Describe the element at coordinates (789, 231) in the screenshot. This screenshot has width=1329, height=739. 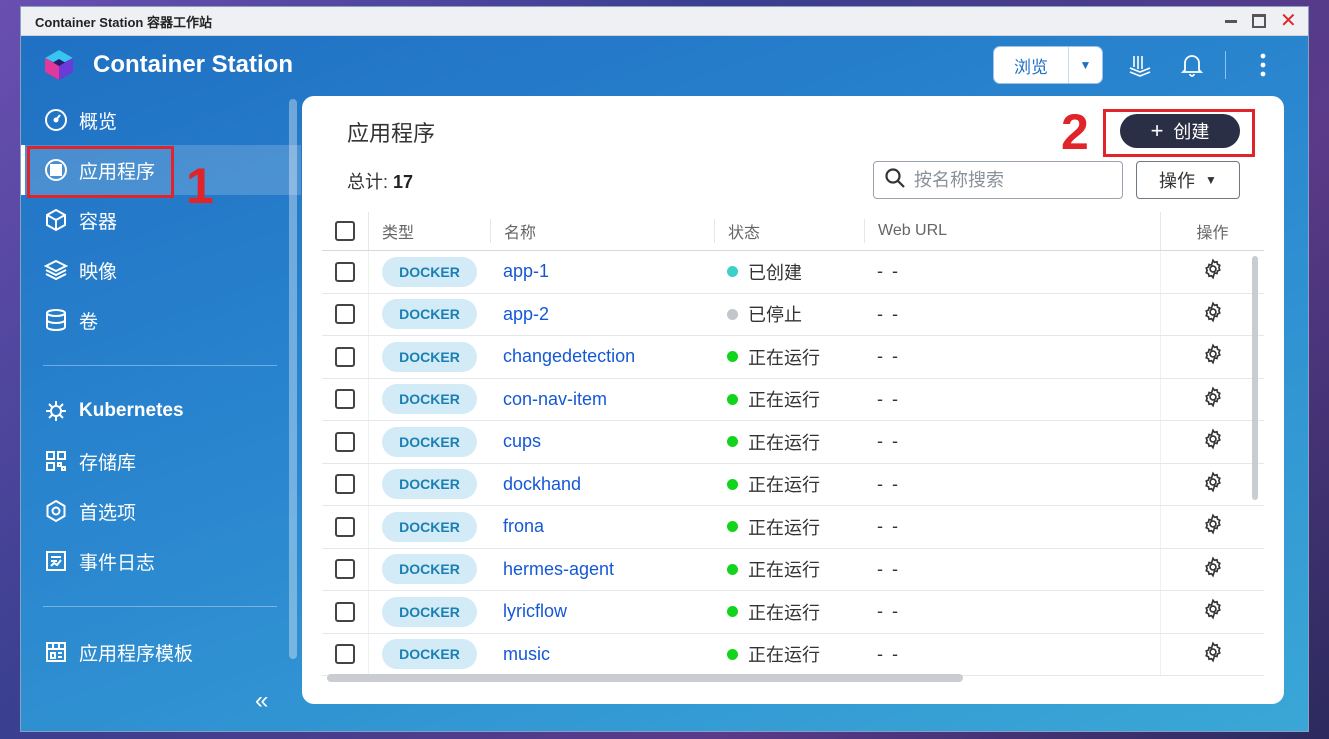
I see `column-header-status: 状态` at that location.